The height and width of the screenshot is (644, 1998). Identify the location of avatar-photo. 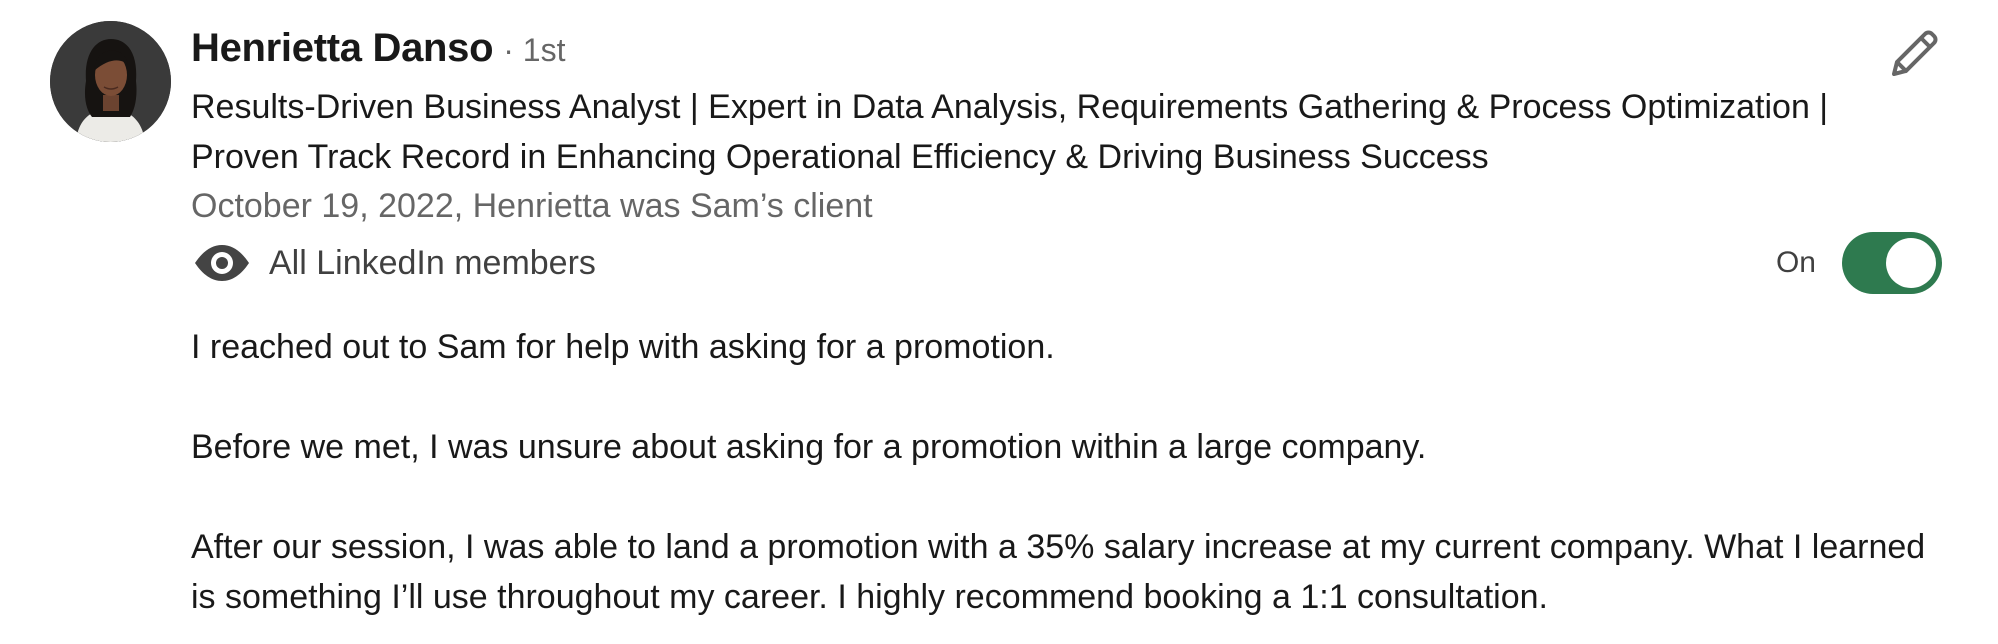
(110, 81).